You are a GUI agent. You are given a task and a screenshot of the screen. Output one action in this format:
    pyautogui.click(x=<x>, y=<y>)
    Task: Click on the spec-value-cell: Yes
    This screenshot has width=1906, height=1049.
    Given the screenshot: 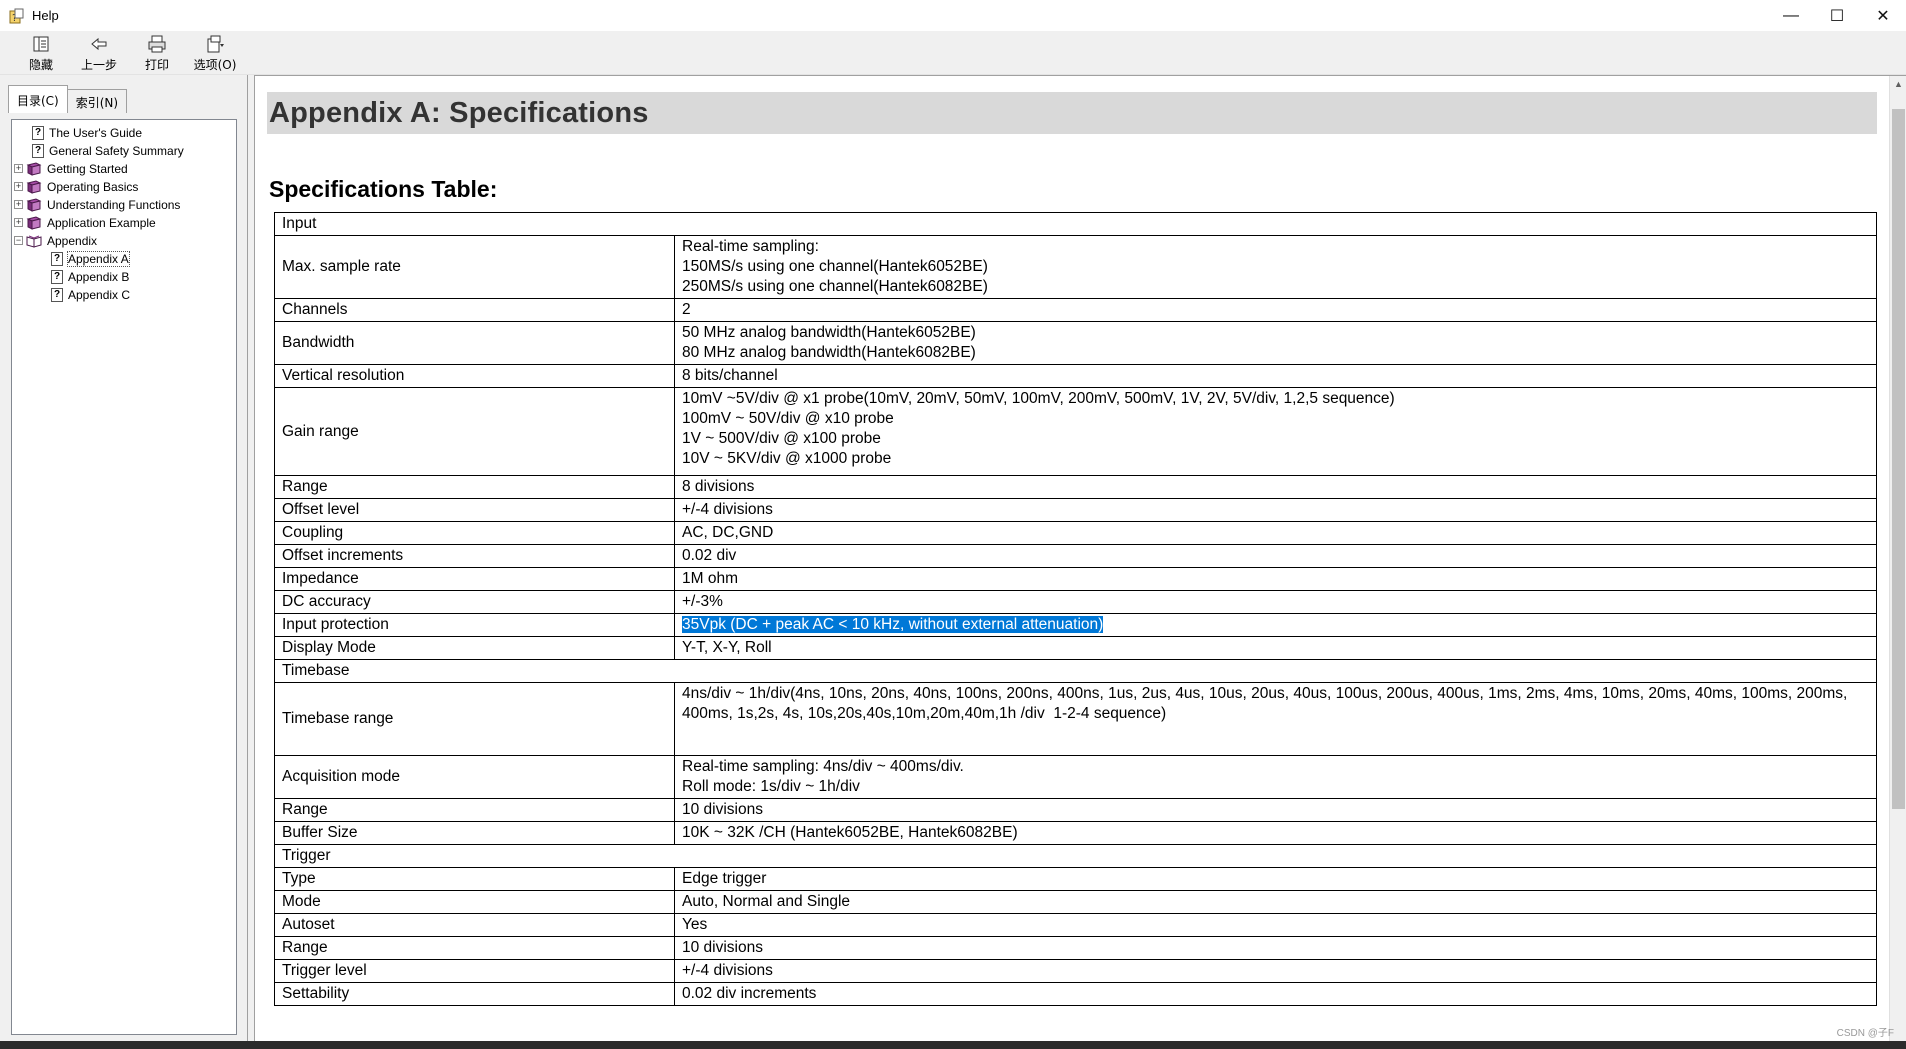 What is the action you would take?
    pyautogui.click(x=1275, y=925)
    